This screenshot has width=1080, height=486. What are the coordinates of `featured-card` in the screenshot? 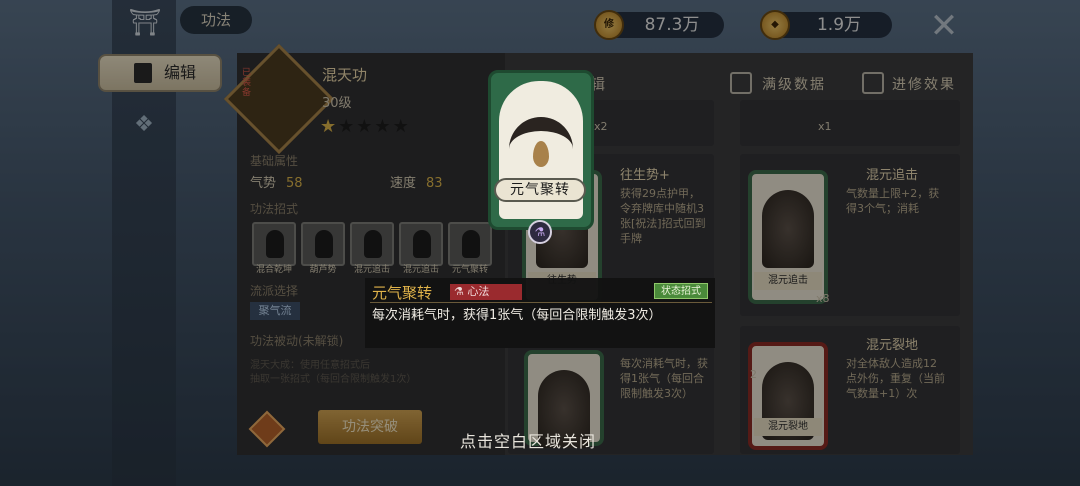 It's located at (541, 150).